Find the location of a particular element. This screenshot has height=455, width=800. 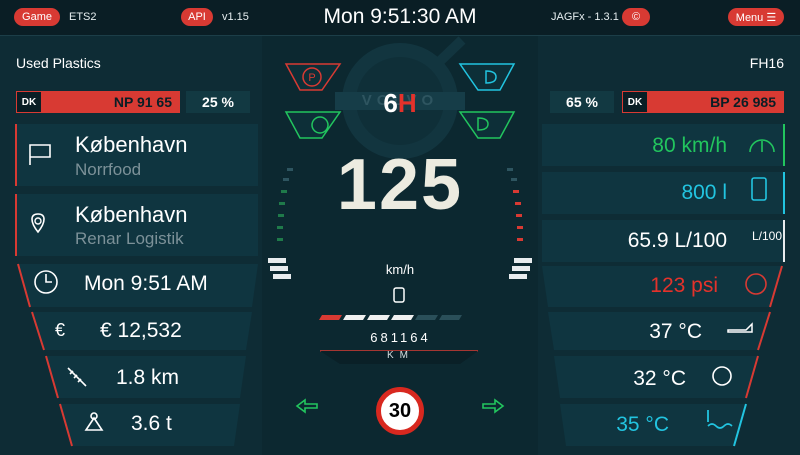

water-temperature: 35 °C is located at coordinates (642, 424).